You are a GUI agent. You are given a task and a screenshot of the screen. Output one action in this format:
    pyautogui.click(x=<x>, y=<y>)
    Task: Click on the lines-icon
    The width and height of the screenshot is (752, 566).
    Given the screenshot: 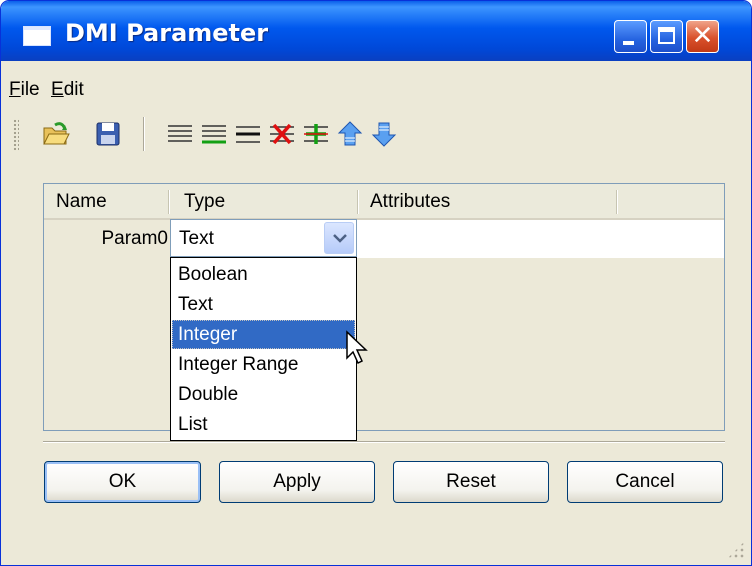 What is the action you would take?
    pyautogui.click(x=248, y=134)
    